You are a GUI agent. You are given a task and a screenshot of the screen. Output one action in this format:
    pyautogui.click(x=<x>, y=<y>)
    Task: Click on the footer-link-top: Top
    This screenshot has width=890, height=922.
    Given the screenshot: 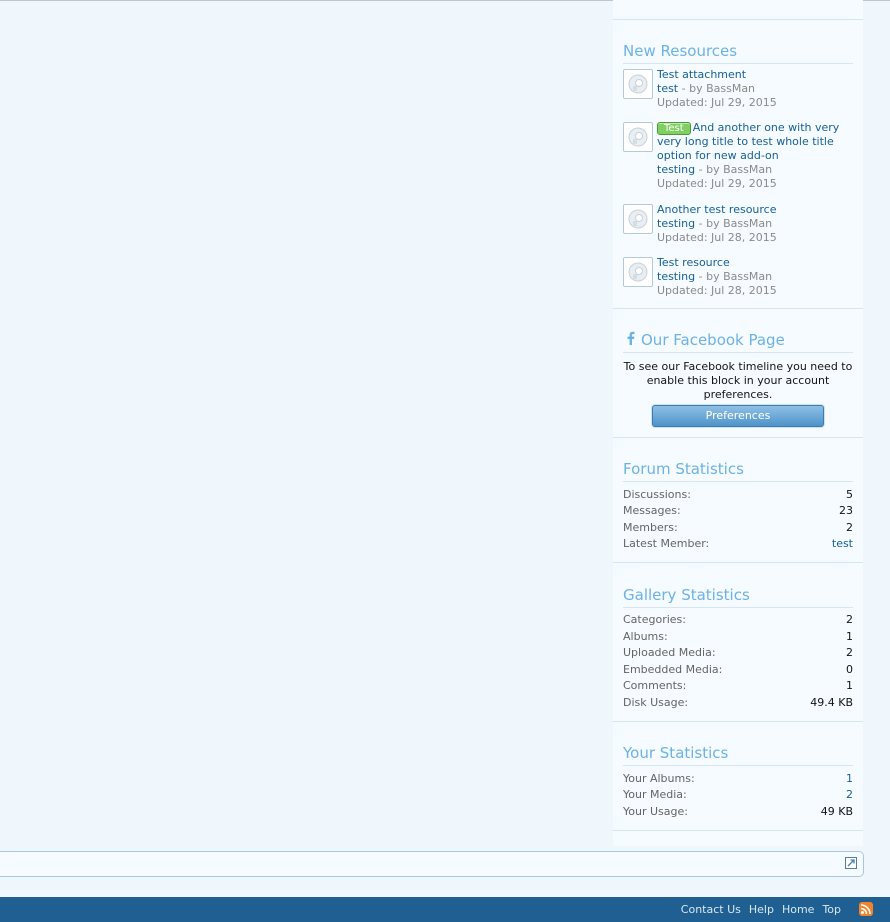 What is the action you would take?
    pyautogui.click(x=831, y=909)
    